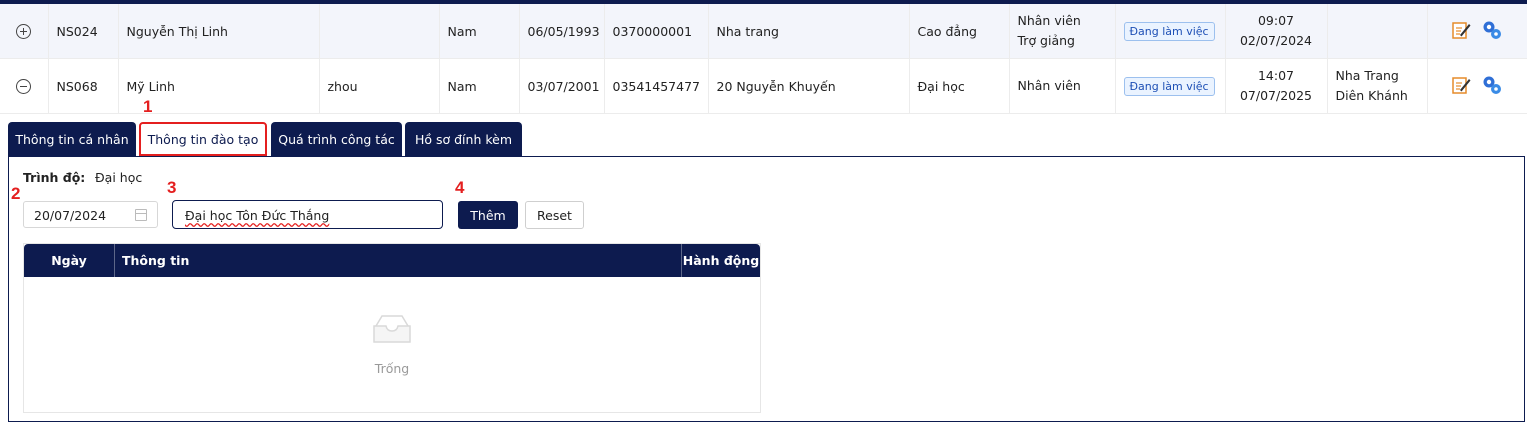 The height and width of the screenshot is (424, 1527). I want to click on education-info-value: Đại học Tôn Đức Thắng, so click(257, 215).